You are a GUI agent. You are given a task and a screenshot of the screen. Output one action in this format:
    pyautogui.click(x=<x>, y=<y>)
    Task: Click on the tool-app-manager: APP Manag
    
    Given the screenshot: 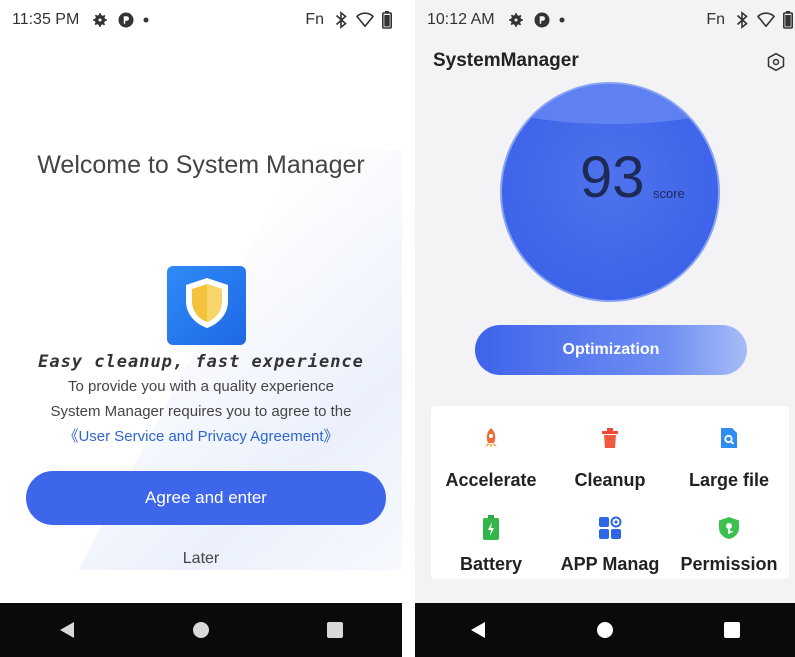 What is the action you would take?
    pyautogui.click(x=610, y=544)
    